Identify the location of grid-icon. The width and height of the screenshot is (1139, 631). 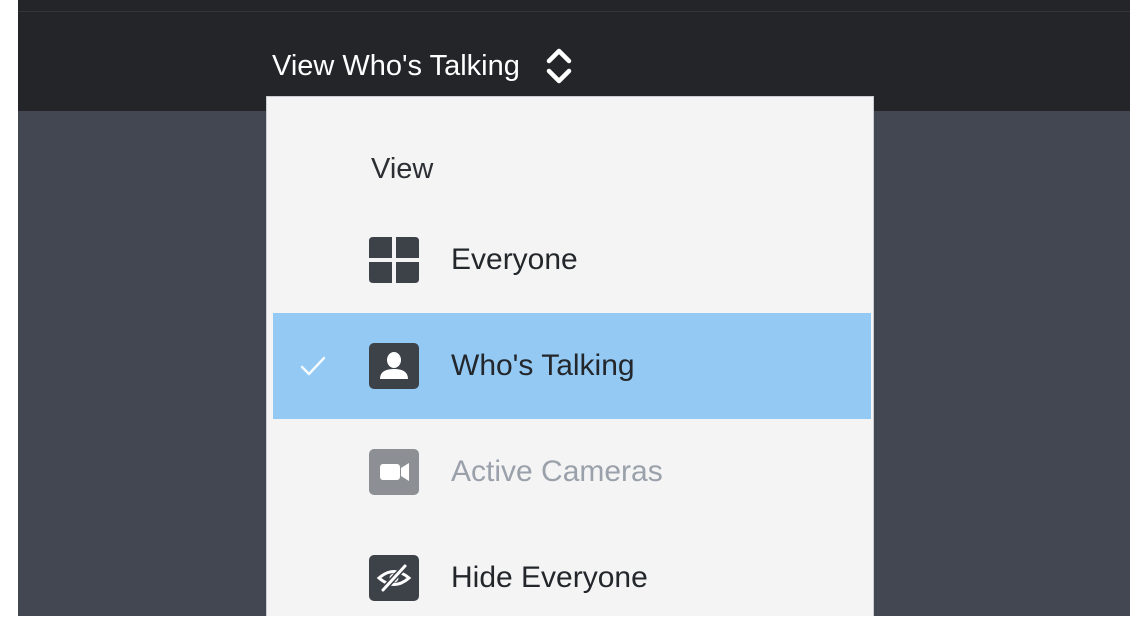
(394, 260).